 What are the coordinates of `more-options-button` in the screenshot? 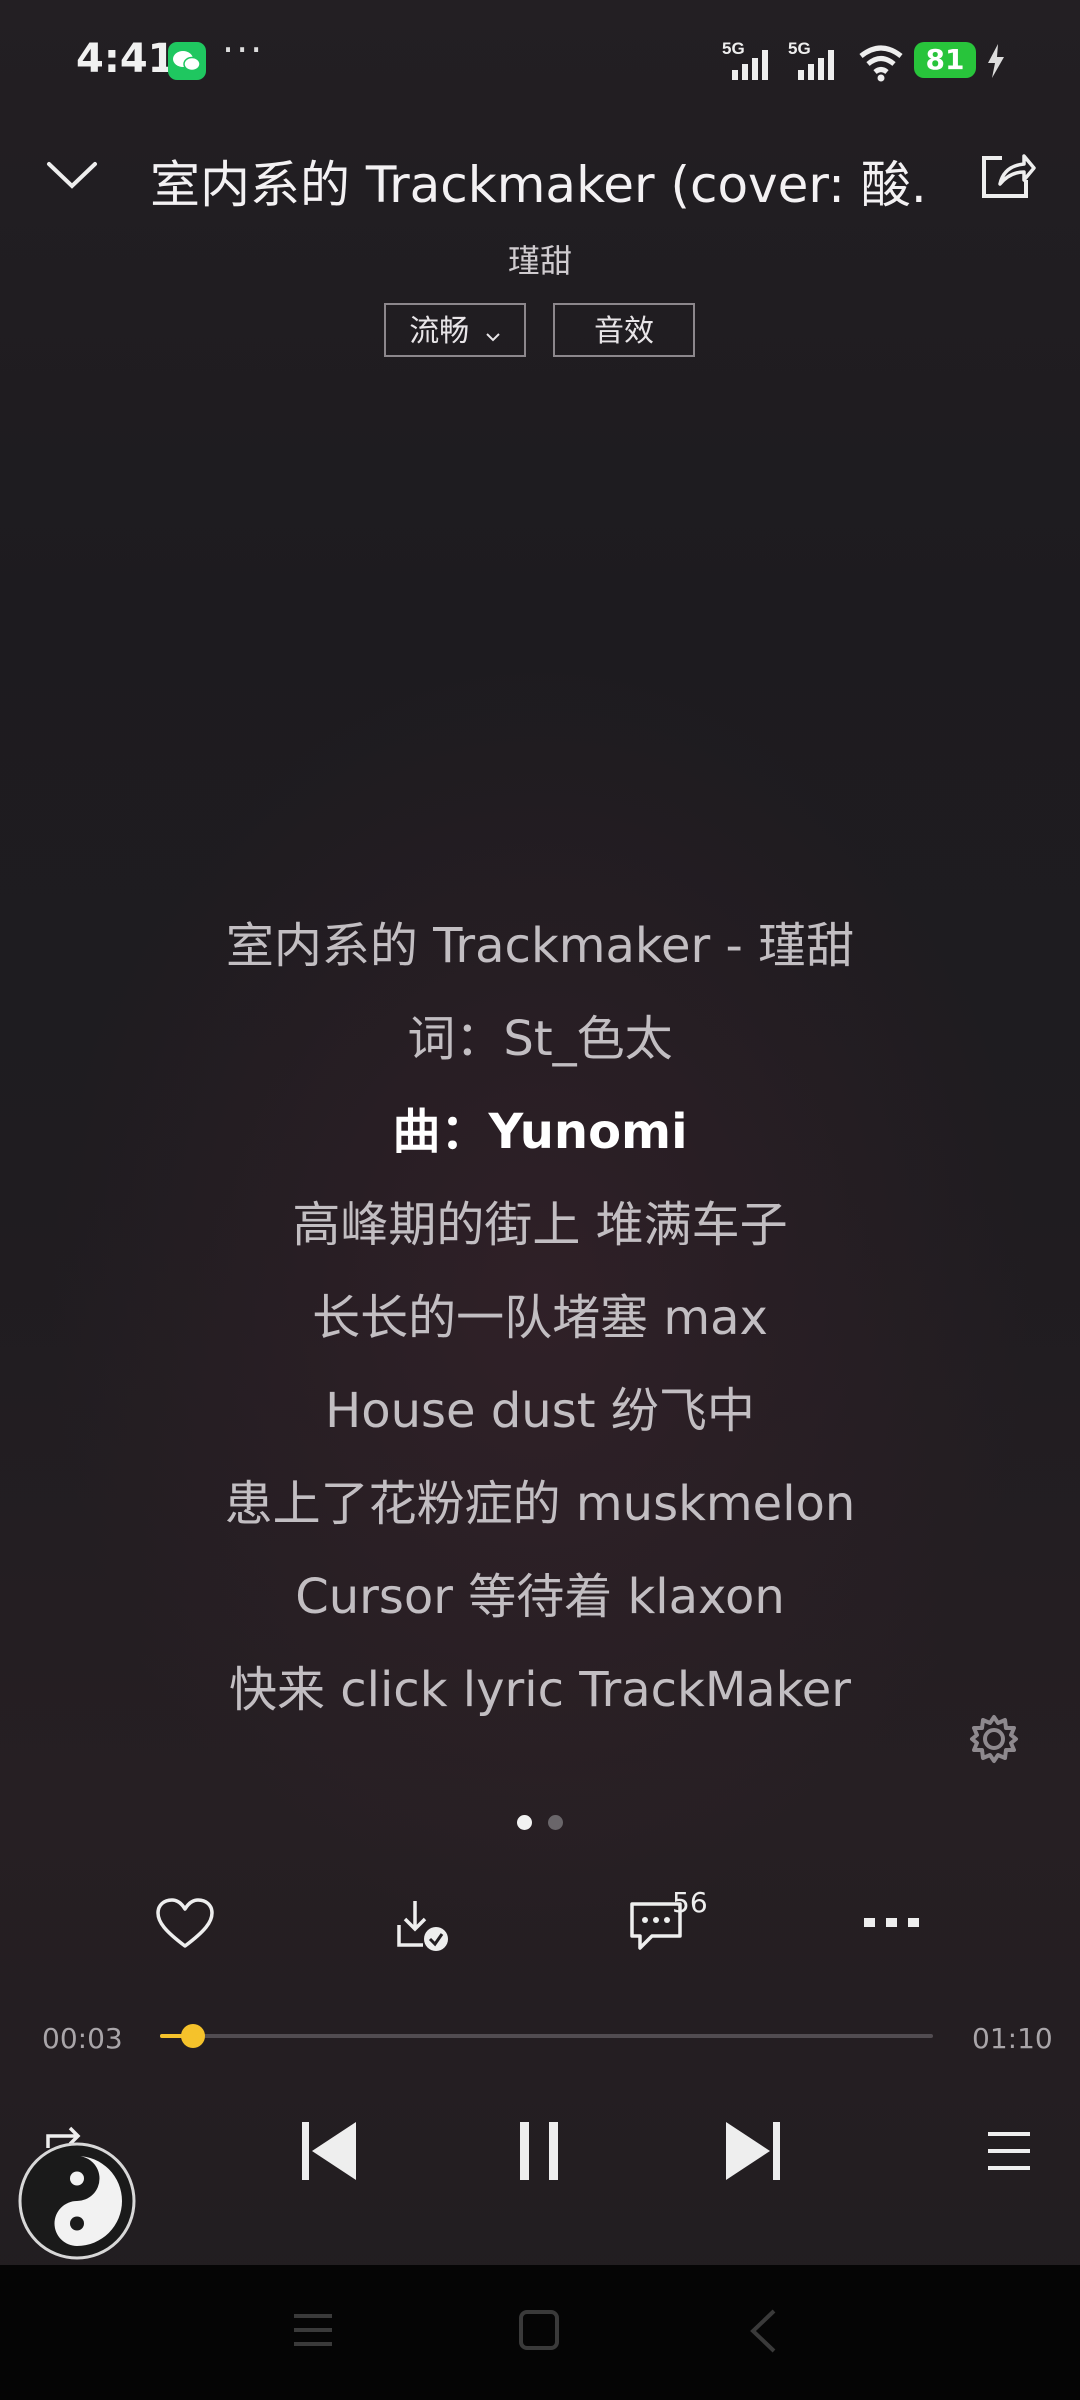 It's located at (892, 1924).